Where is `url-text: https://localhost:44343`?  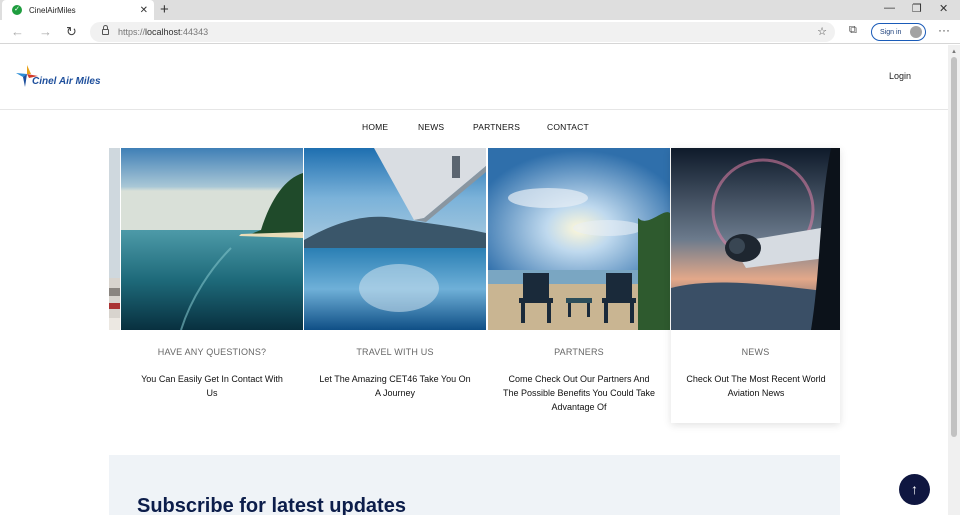
url-text: https://localhost:44343 is located at coordinates (163, 32).